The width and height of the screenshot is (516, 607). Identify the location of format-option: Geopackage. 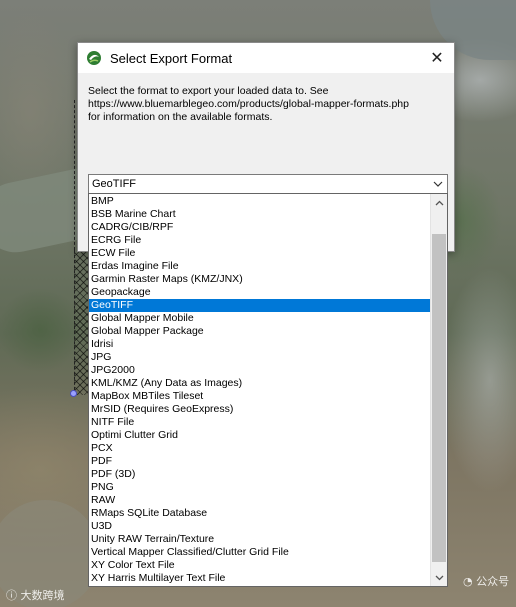
(260, 292).